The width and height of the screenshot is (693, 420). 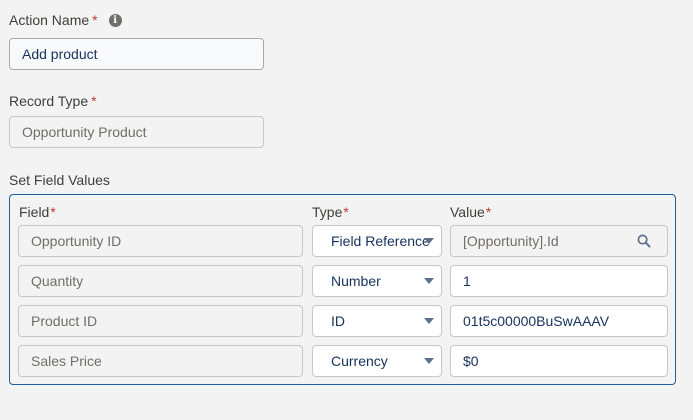 What do you see at coordinates (511, 241) in the screenshot?
I see `value-text: [Opportunity].Id` at bounding box center [511, 241].